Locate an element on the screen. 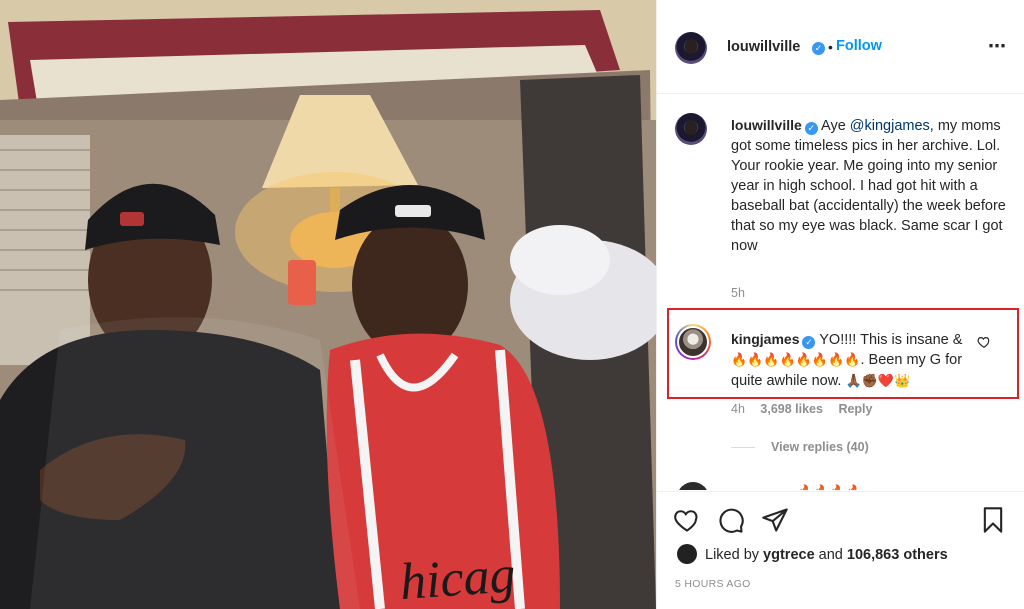 The height and width of the screenshot is (609, 1024). commenter-avatar is located at coordinates (693, 342).